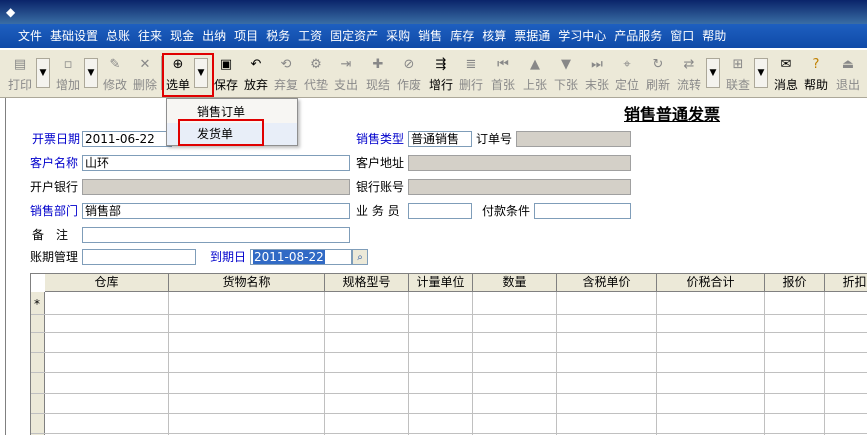 This screenshot has height=435, width=867. What do you see at coordinates (216, 235) in the screenshot?
I see `remark-field` at bounding box center [216, 235].